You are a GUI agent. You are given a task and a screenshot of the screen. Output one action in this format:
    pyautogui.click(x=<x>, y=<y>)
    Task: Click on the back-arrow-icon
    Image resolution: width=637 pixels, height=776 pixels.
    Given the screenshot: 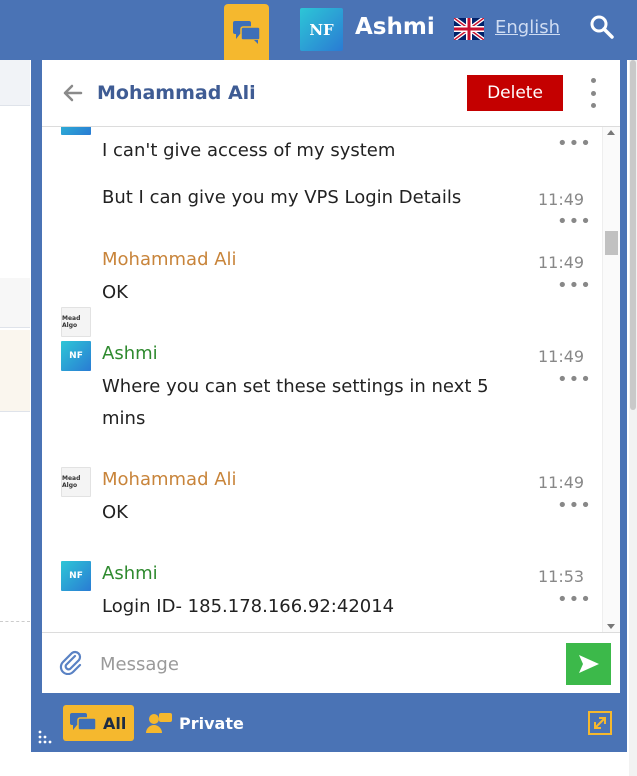 What is the action you would take?
    pyautogui.click(x=72, y=93)
    